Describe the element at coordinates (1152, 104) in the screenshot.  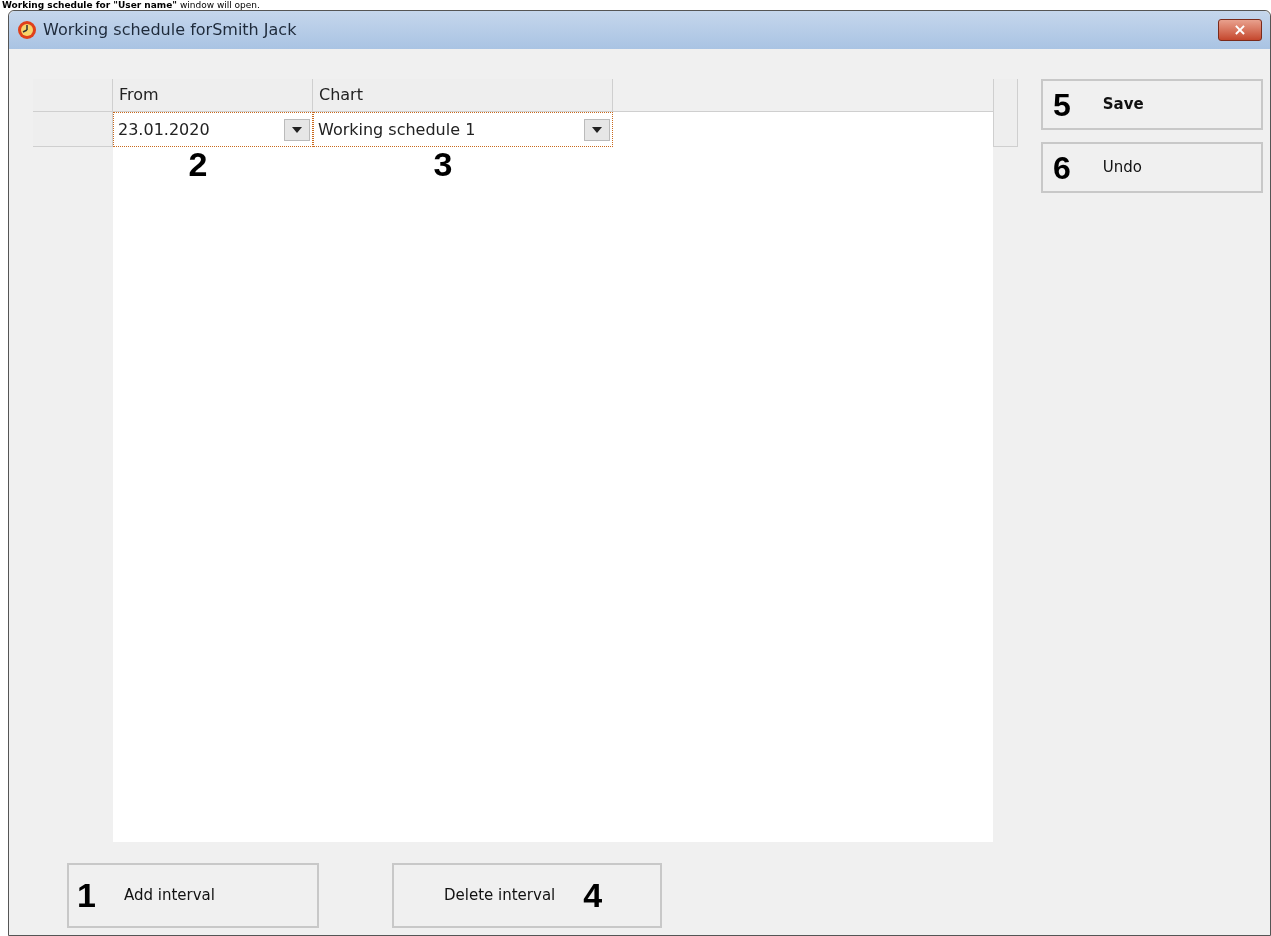
I see `side-button: 5 Save` at that location.